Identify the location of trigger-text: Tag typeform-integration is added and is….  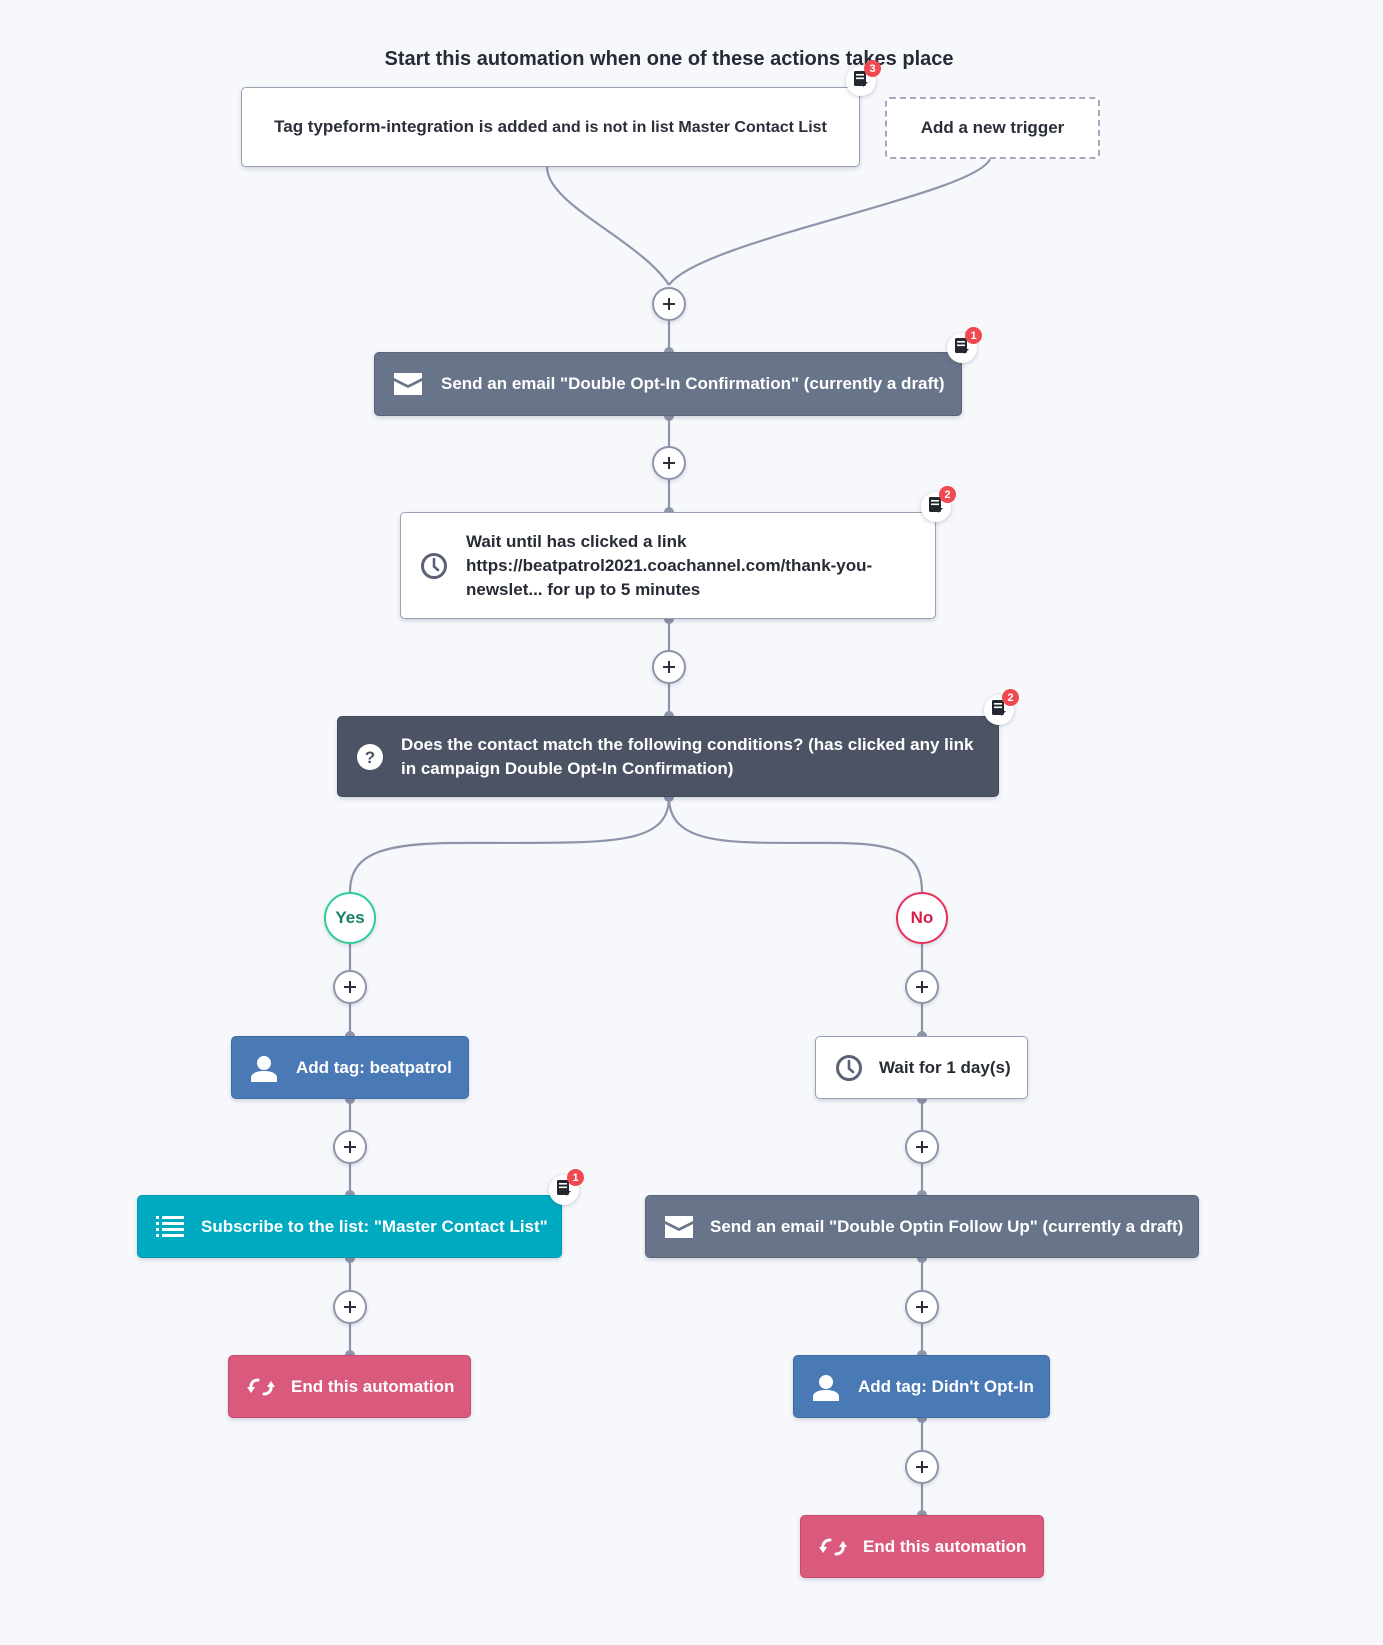
(550, 127).